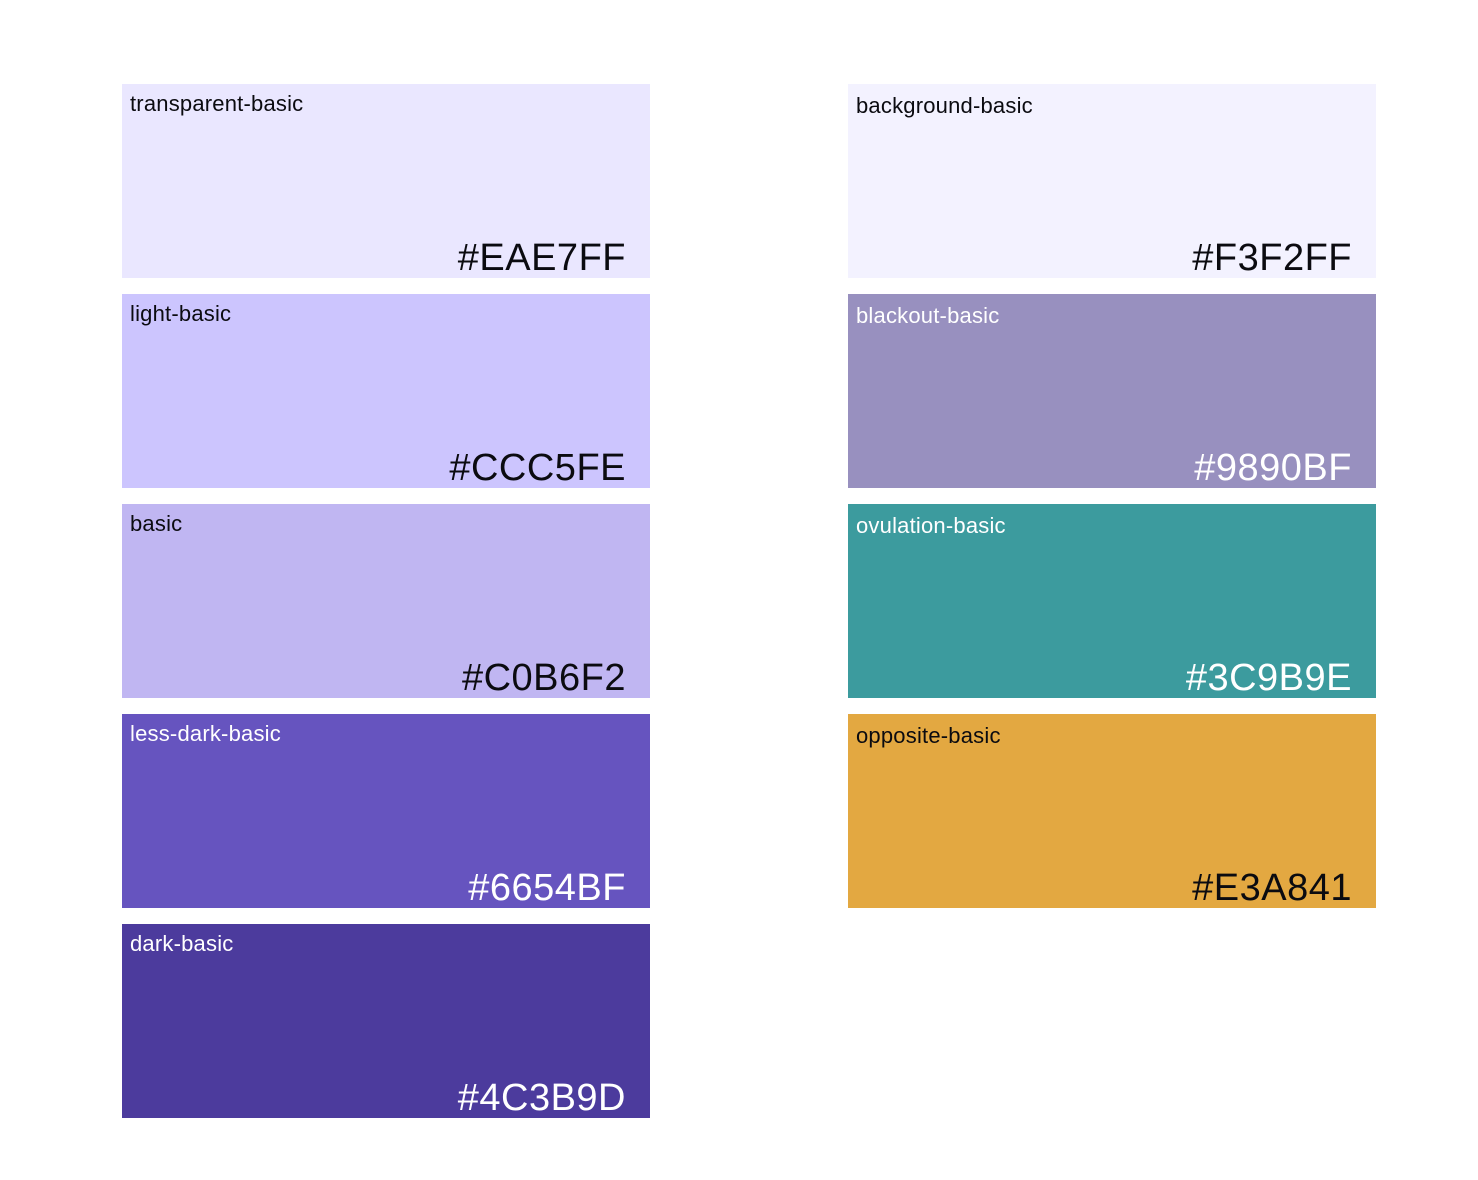  I want to click on swatch-hex: #3C9B9E, so click(1268, 678).